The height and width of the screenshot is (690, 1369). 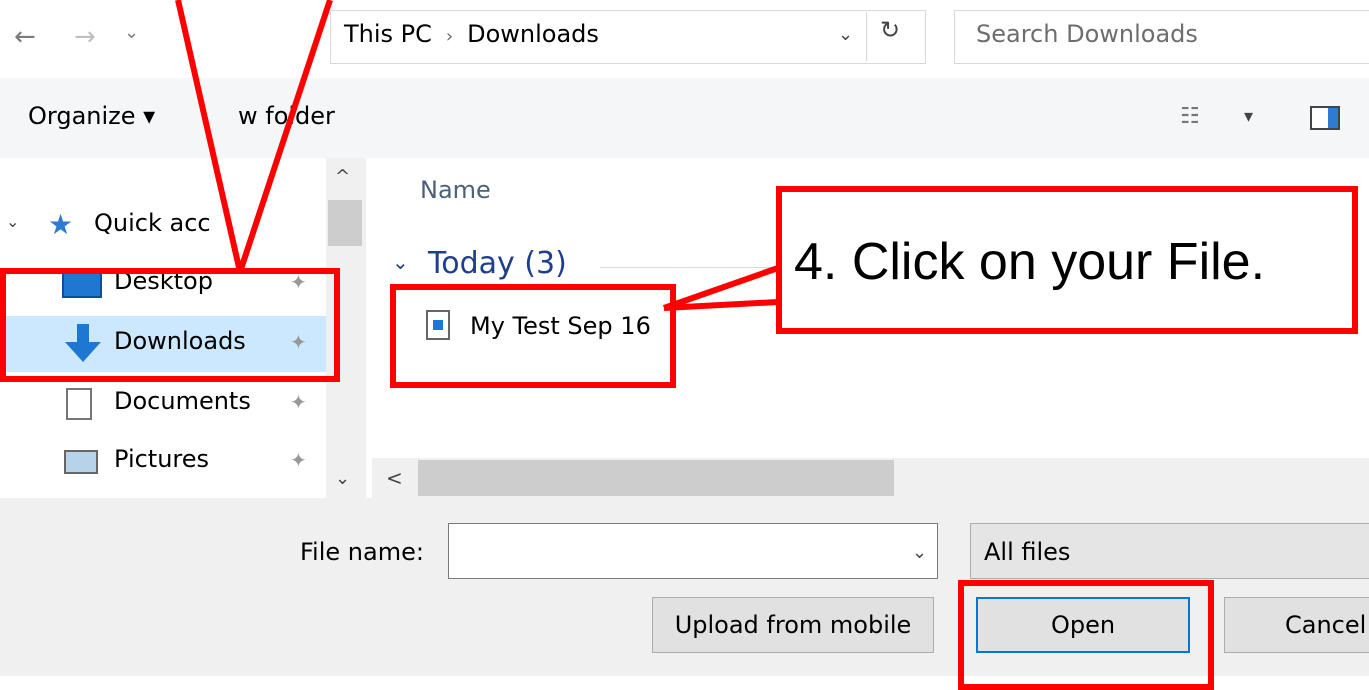 What do you see at coordinates (1030, 262) in the screenshot?
I see `callout-text: 4. Click on your File.` at bounding box center [1030, 262].